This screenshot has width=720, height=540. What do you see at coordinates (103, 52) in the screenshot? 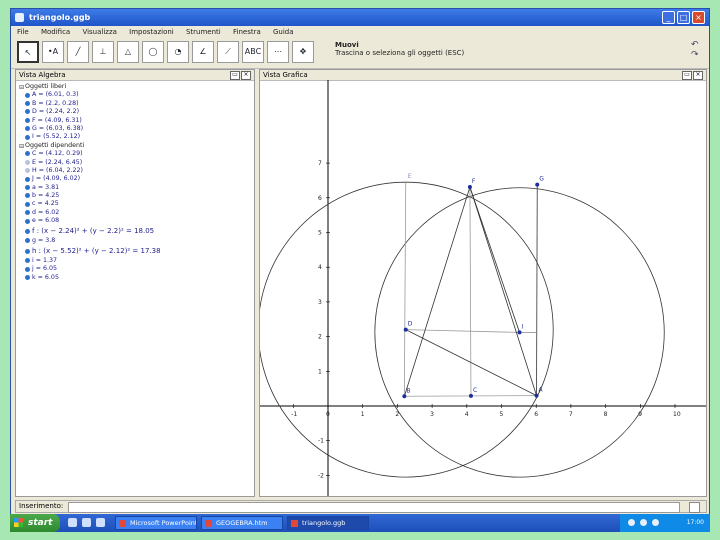
I see `perpendicular-icon: ⊥` at bounding box center [103, 52].